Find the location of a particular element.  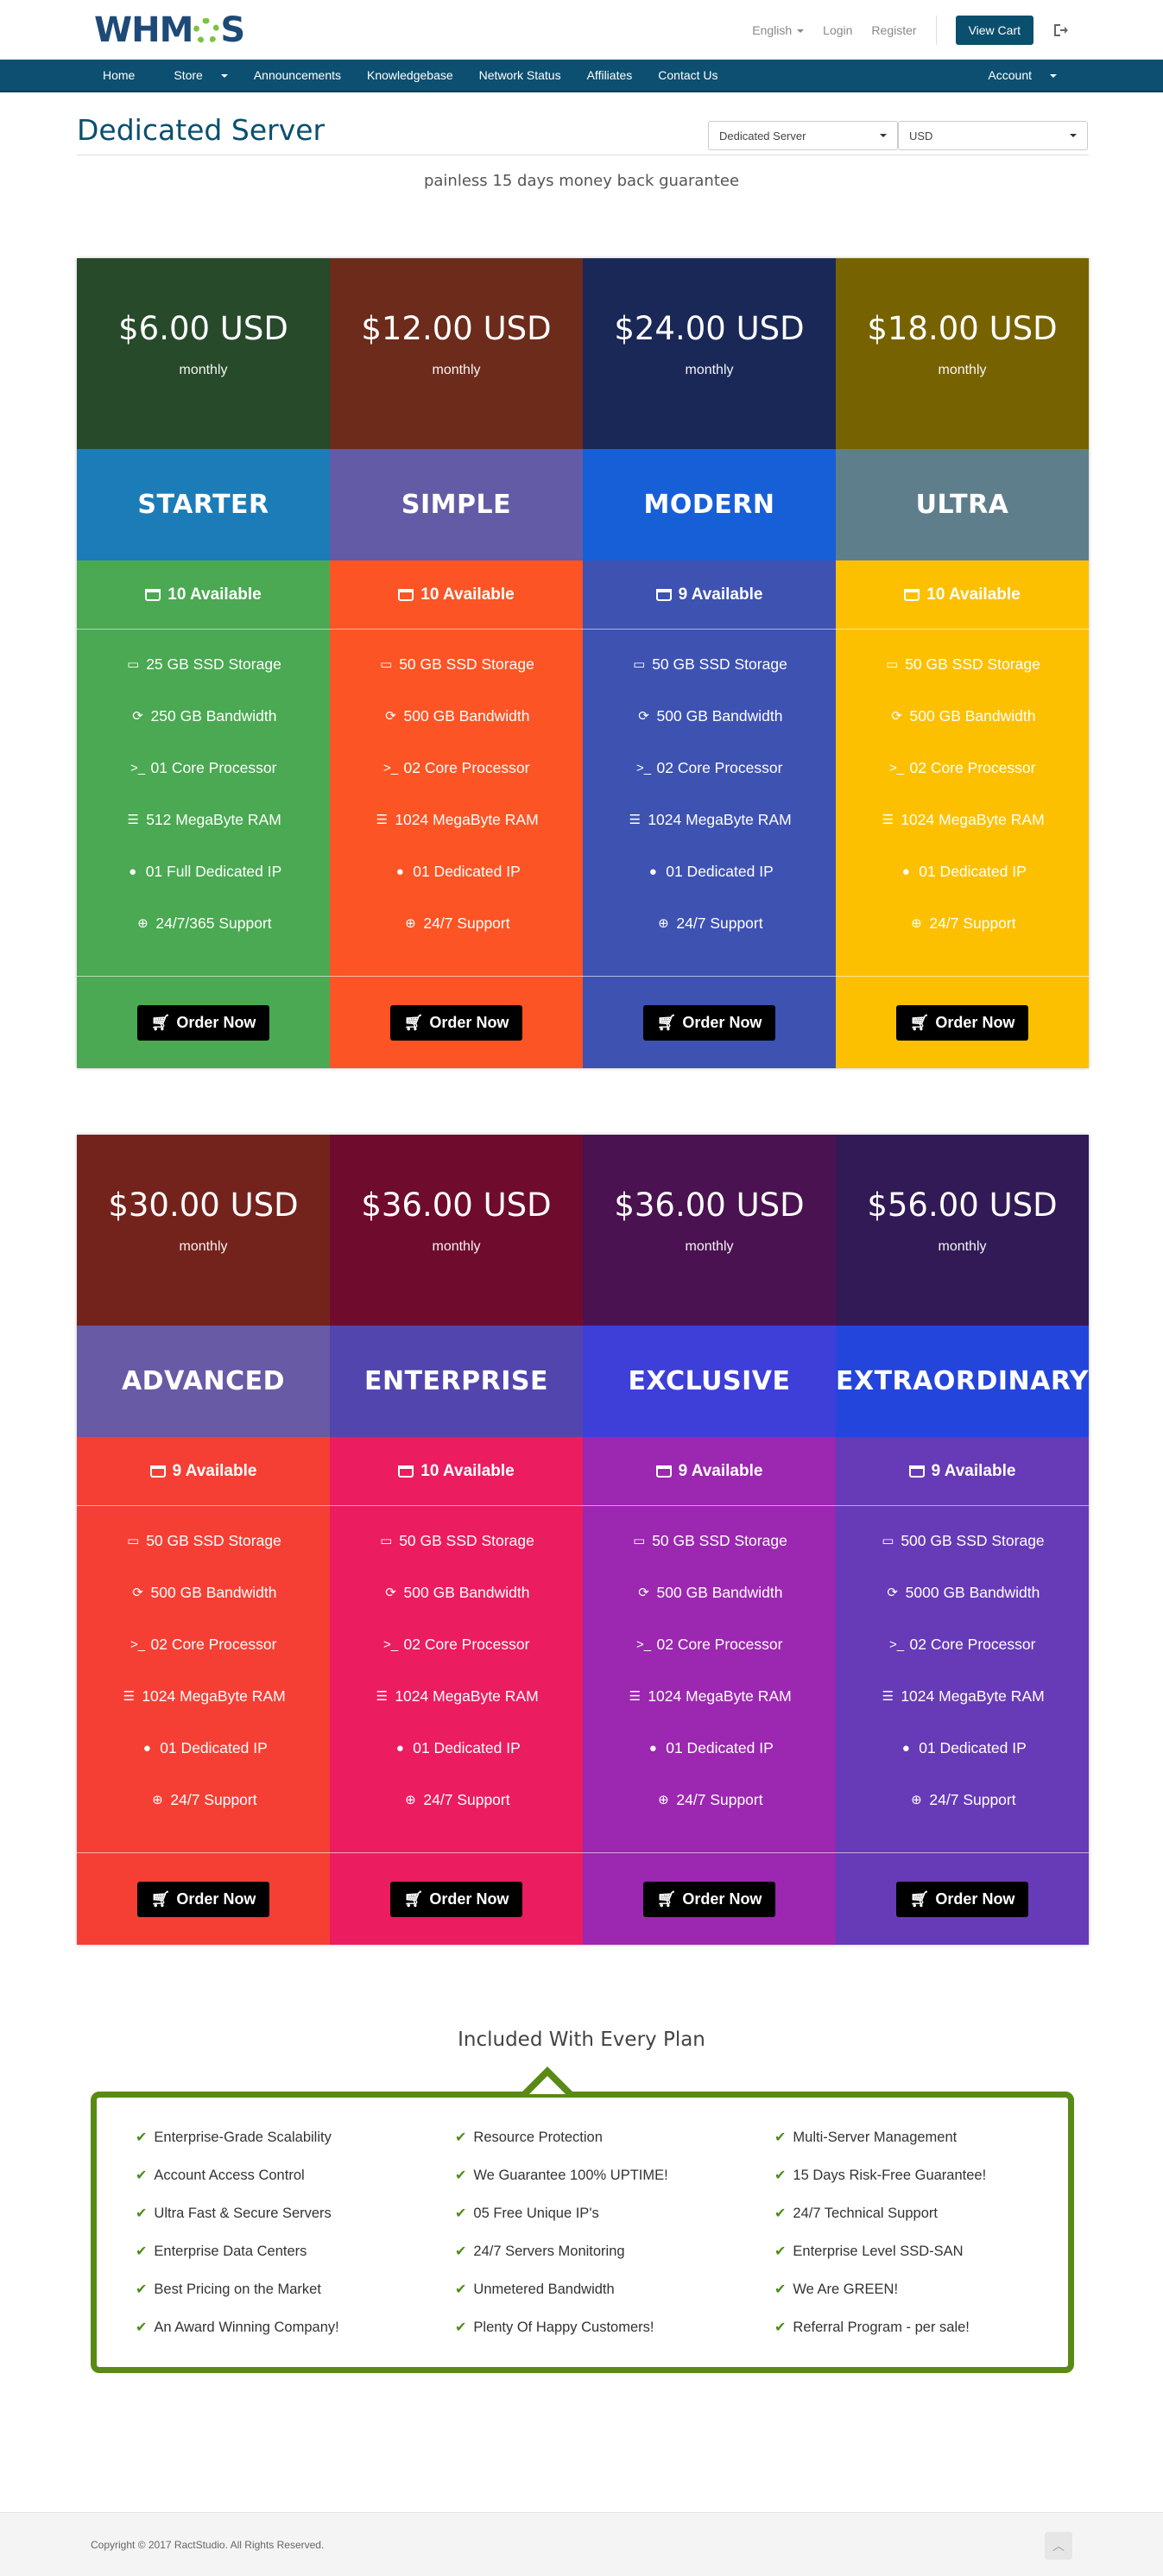

chevron-down-icon is located at coordinates (1053, 76).